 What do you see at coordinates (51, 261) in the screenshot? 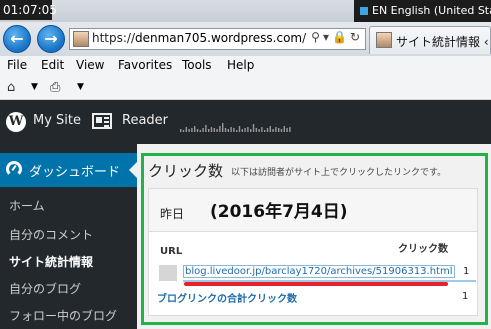
I see `sidebar-item-site-stats: サイト統計情報` at bounding box center [51, 261].